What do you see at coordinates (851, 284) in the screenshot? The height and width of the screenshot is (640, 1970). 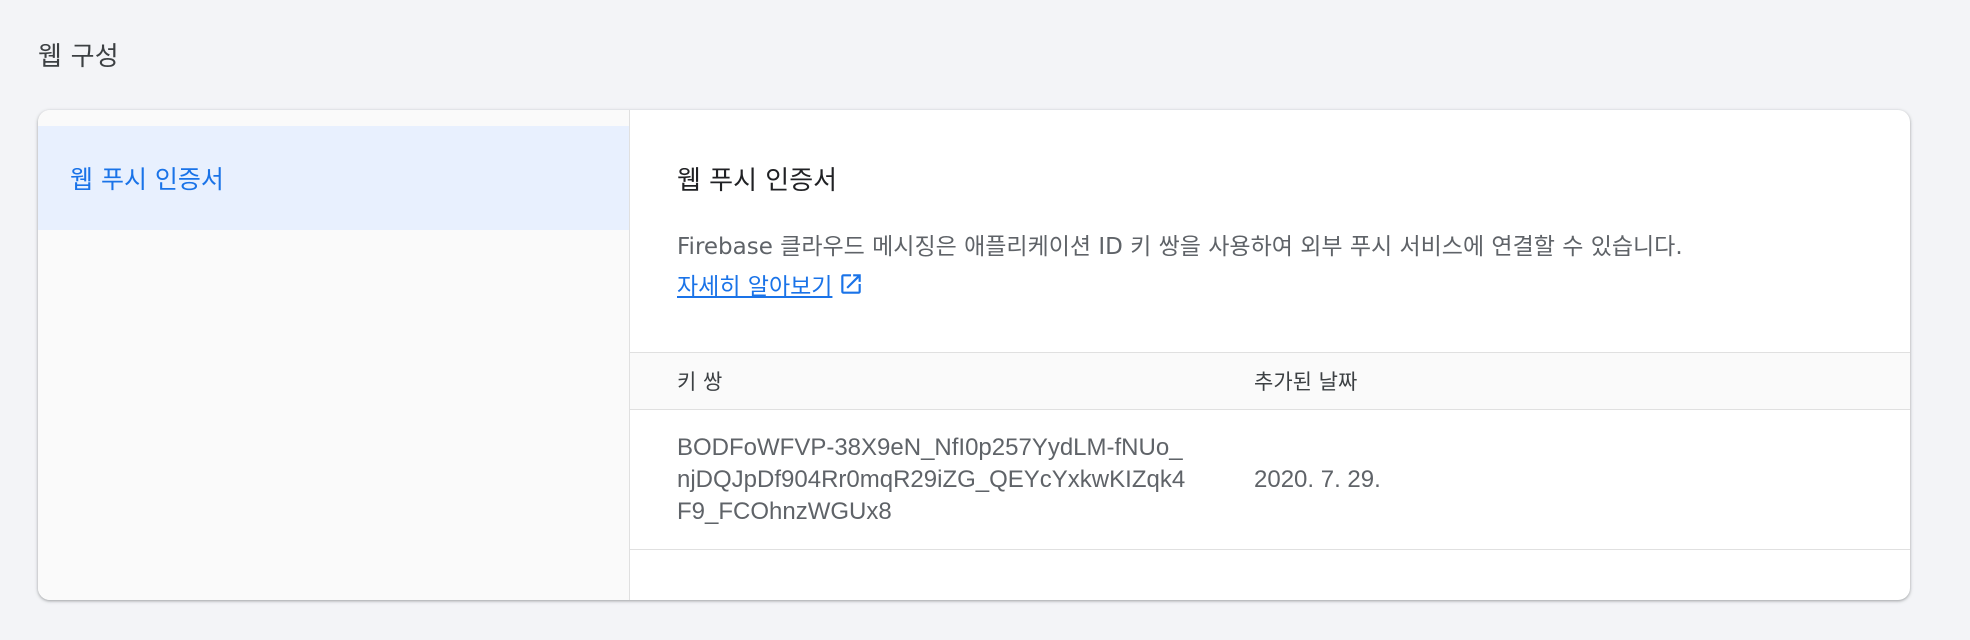 I see `open-in-new-icon` at bounding box center [851, 284].